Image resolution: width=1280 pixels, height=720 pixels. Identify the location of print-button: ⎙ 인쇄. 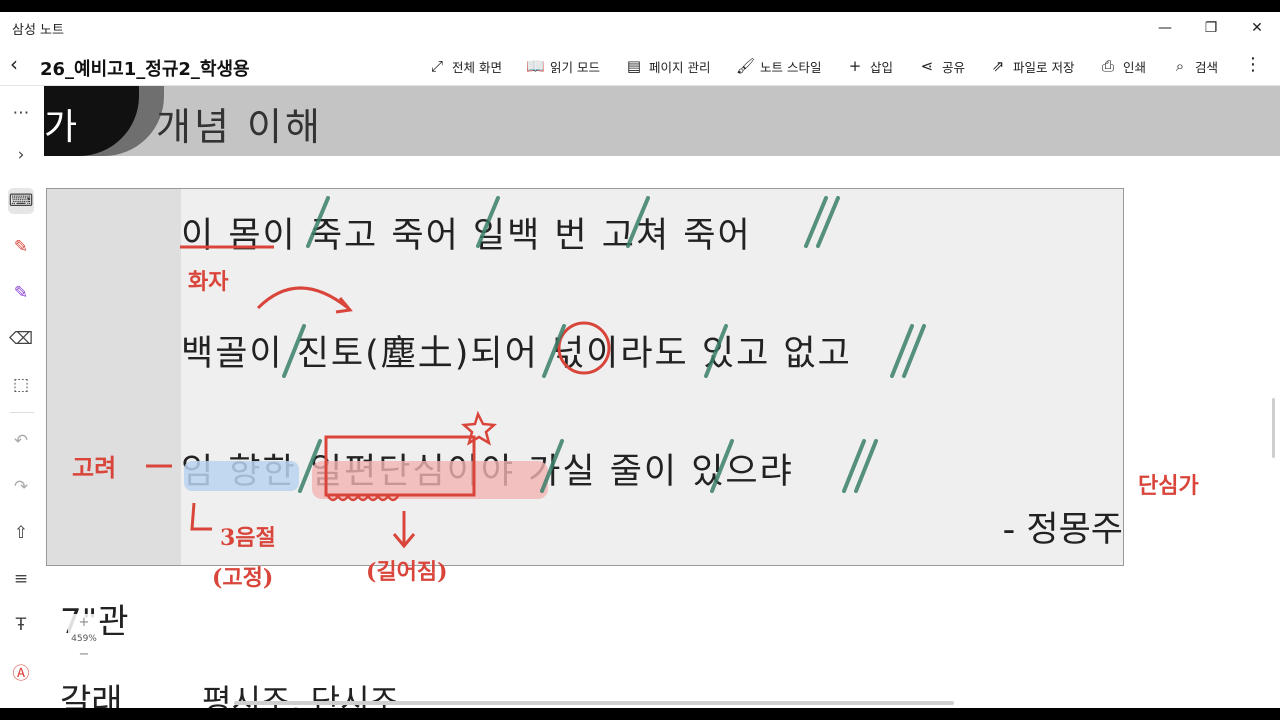
(1122, 66).